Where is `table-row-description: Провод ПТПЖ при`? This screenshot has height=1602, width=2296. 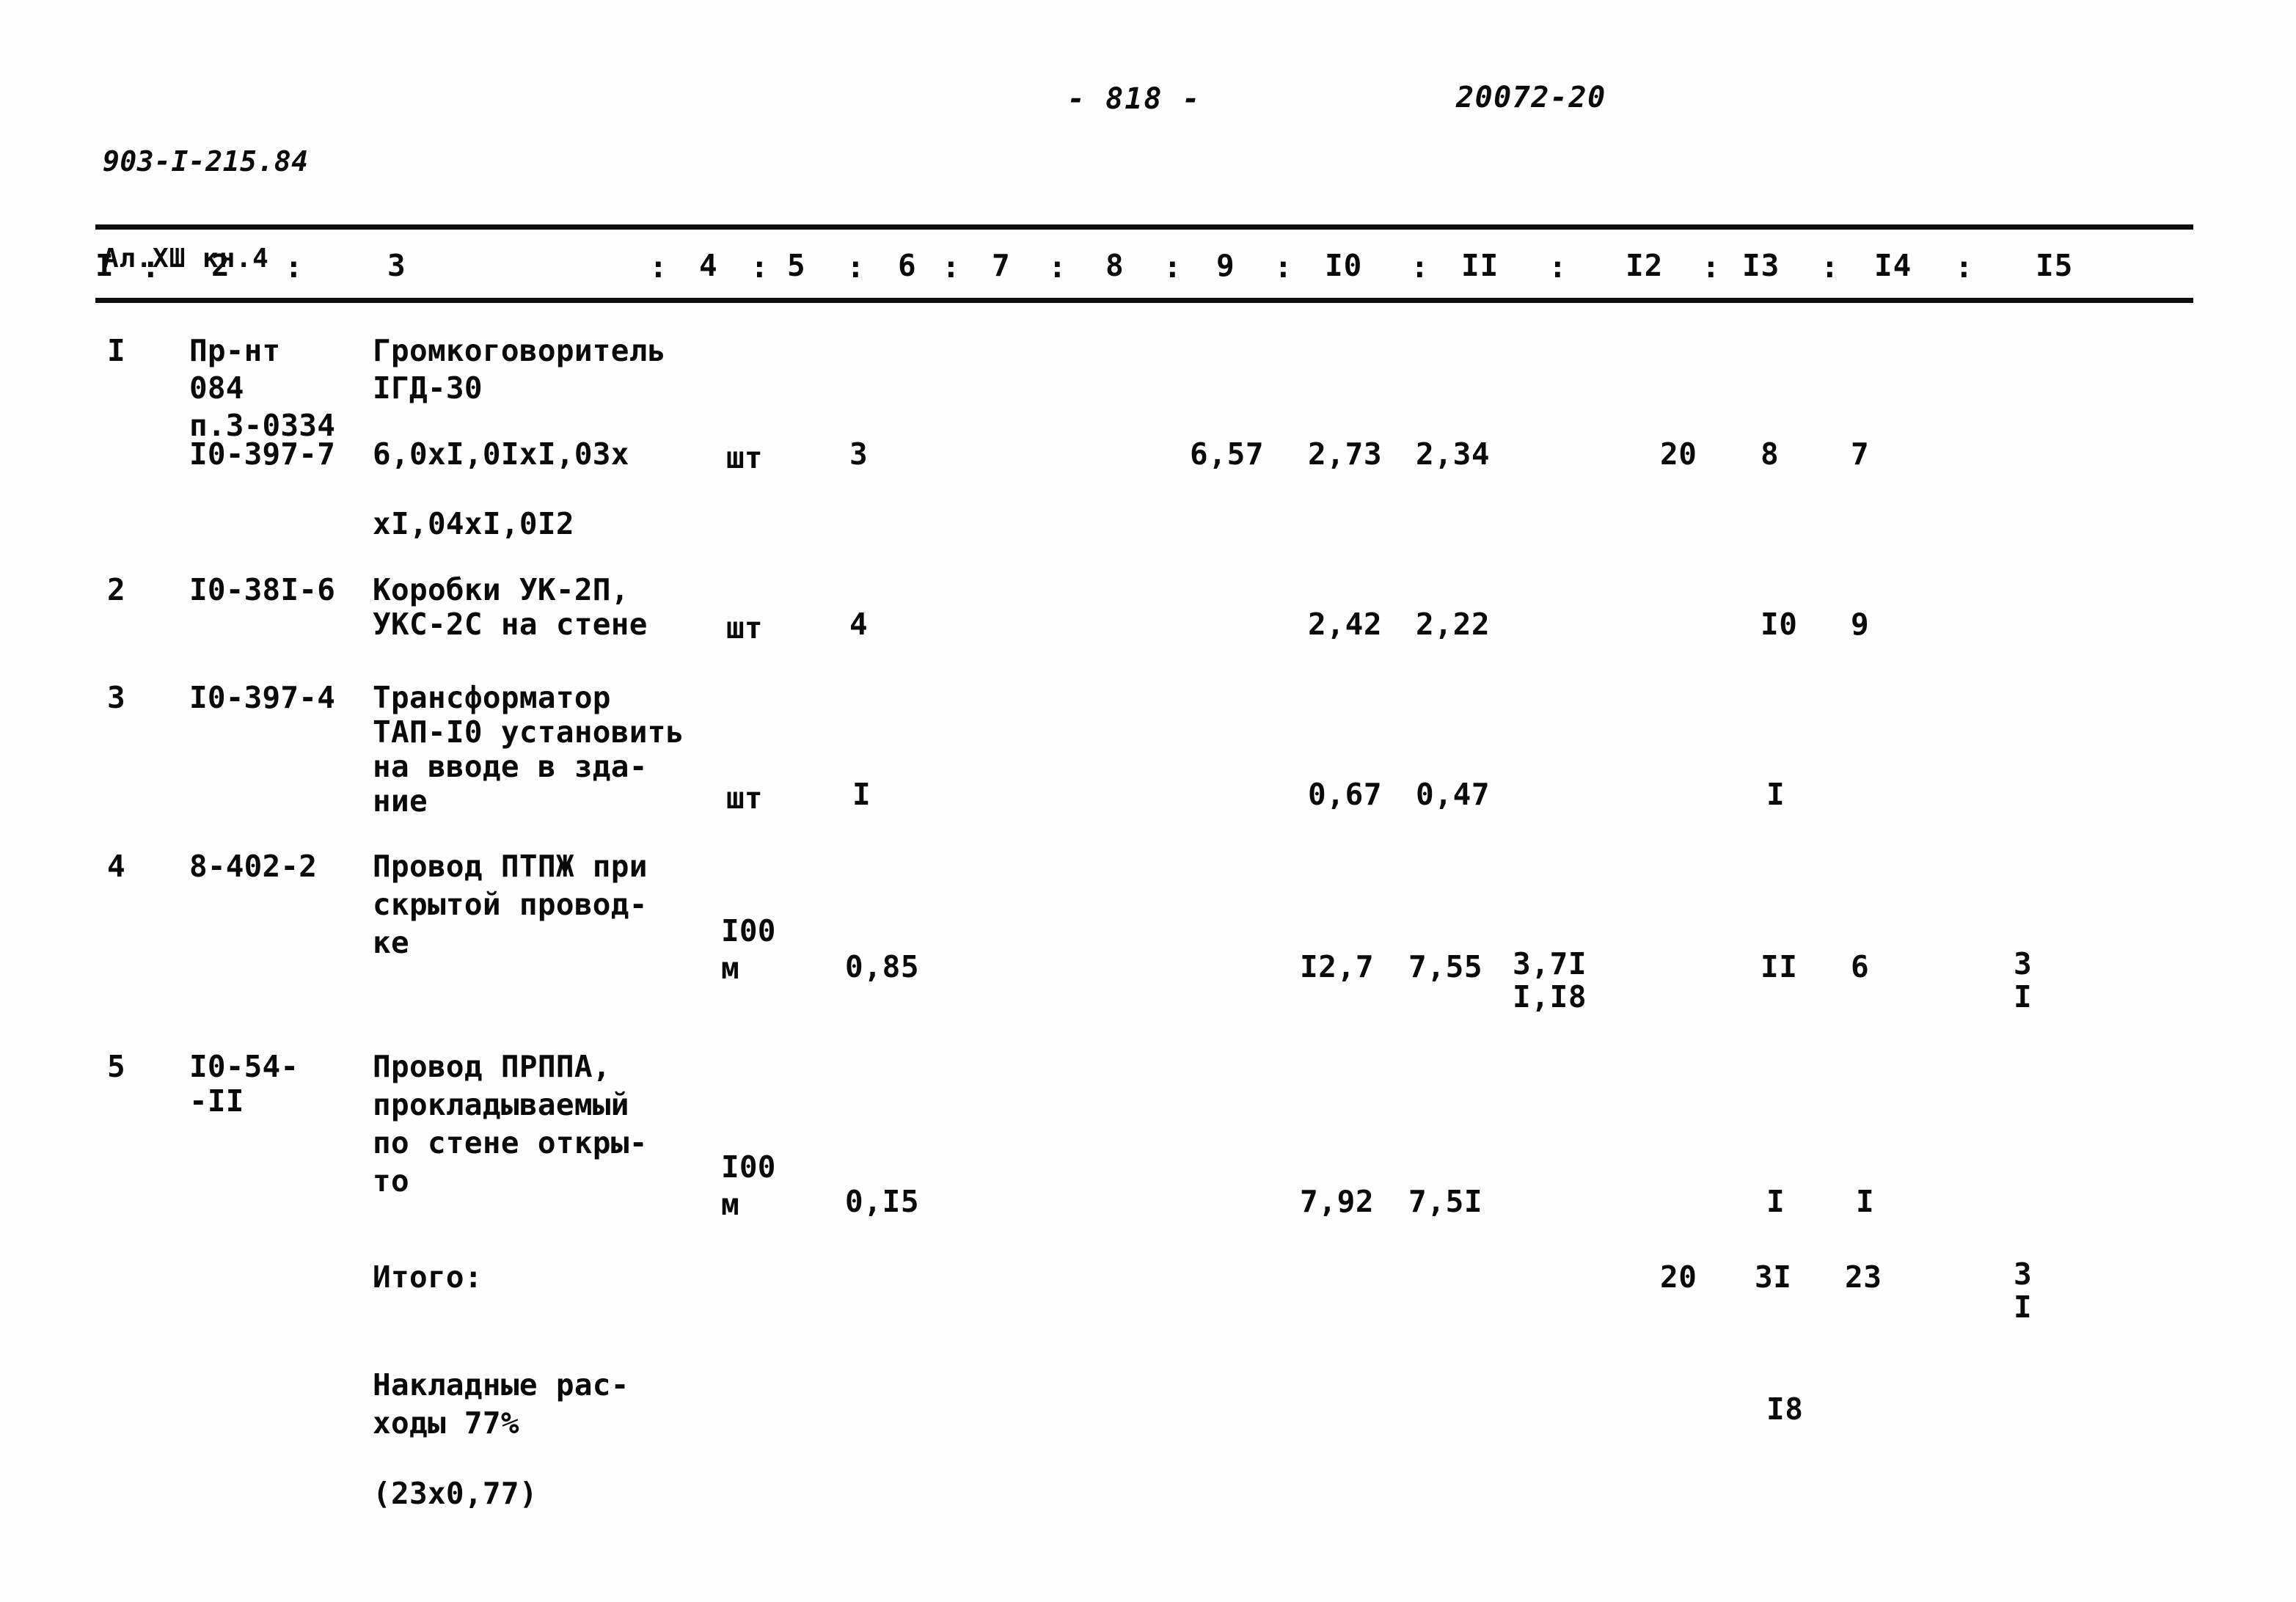 table-row-description: Провод ПТПЖ при is located at coordinates (510, 866).